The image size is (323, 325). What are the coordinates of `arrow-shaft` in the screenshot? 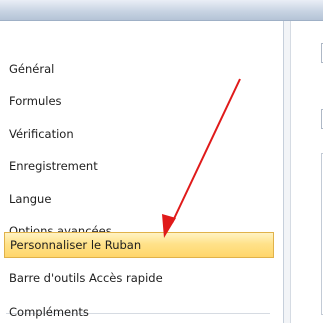 It's located at (206, 151).